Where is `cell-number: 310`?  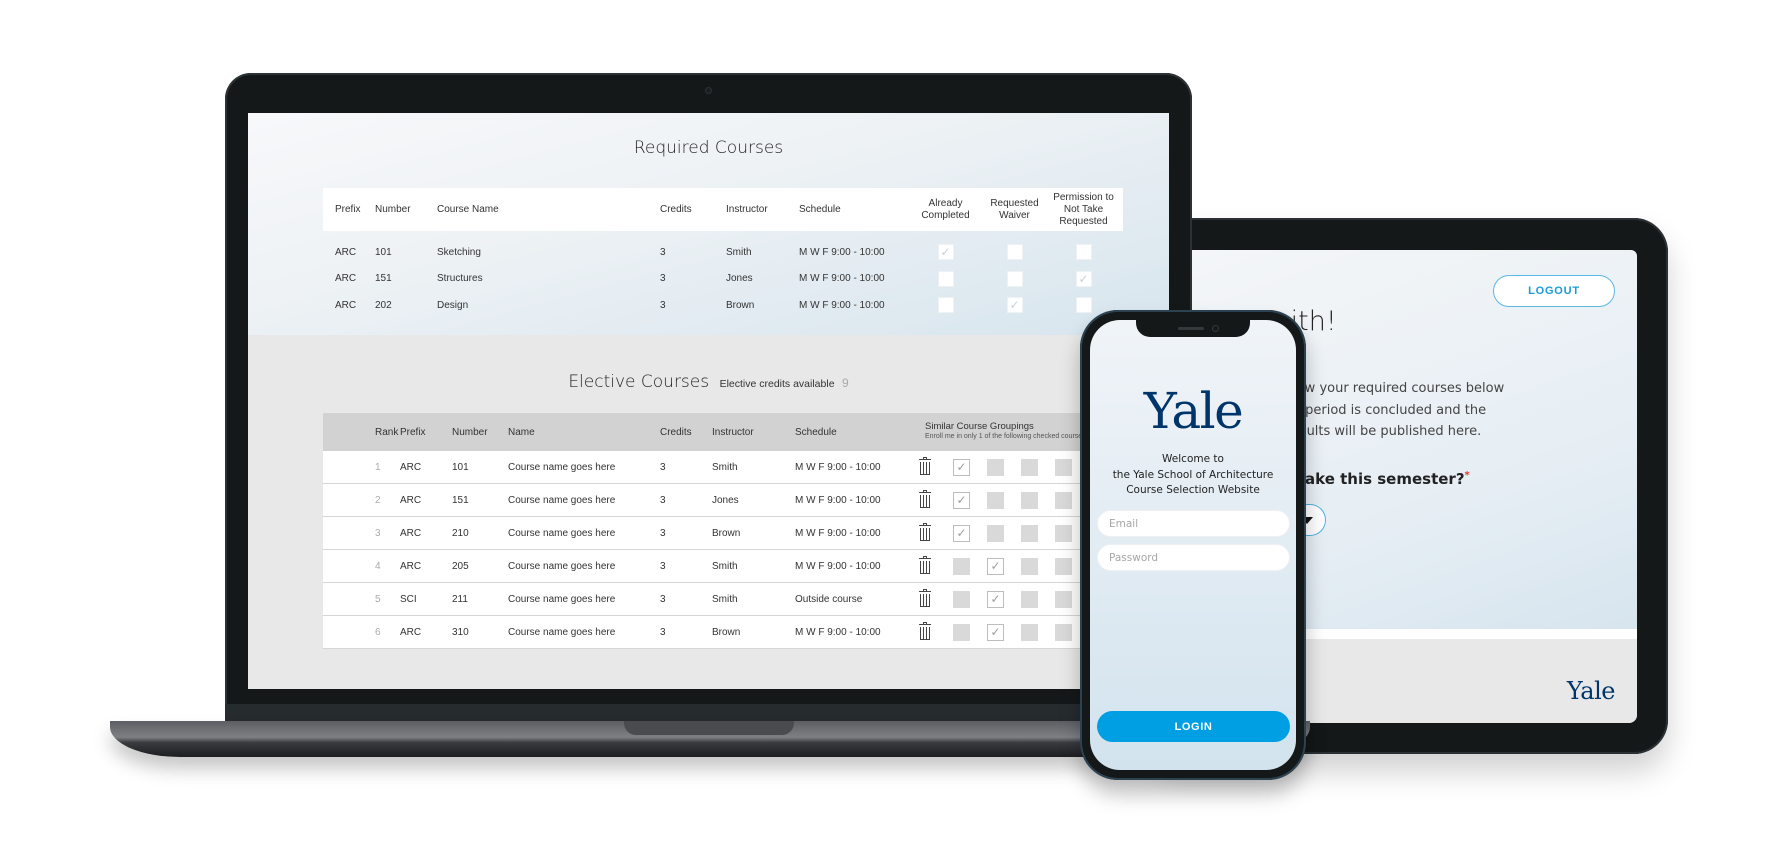
cell-number: 310 is located at coordinates (460, 632).